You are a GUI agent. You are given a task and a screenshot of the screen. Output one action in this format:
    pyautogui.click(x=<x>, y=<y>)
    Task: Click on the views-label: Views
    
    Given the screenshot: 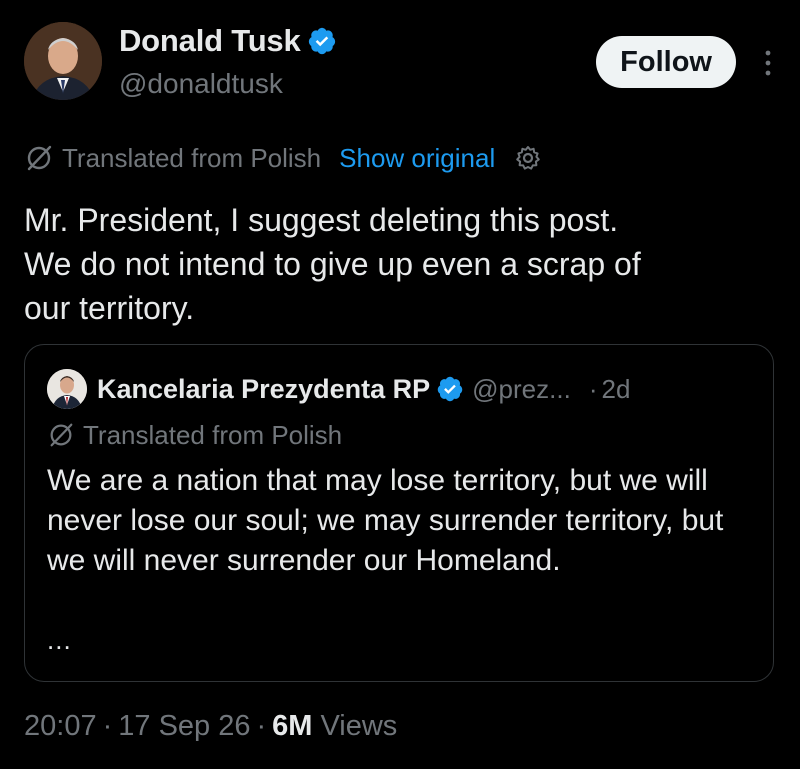 What is the action you would take?
    pyautogui.click(x=359, y=725)
    